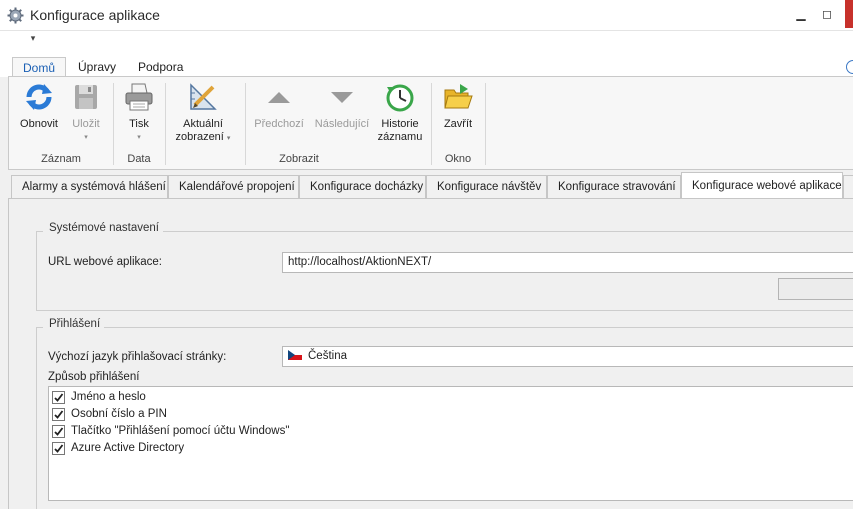  I want to click on printer-icon, so click(139, 97).